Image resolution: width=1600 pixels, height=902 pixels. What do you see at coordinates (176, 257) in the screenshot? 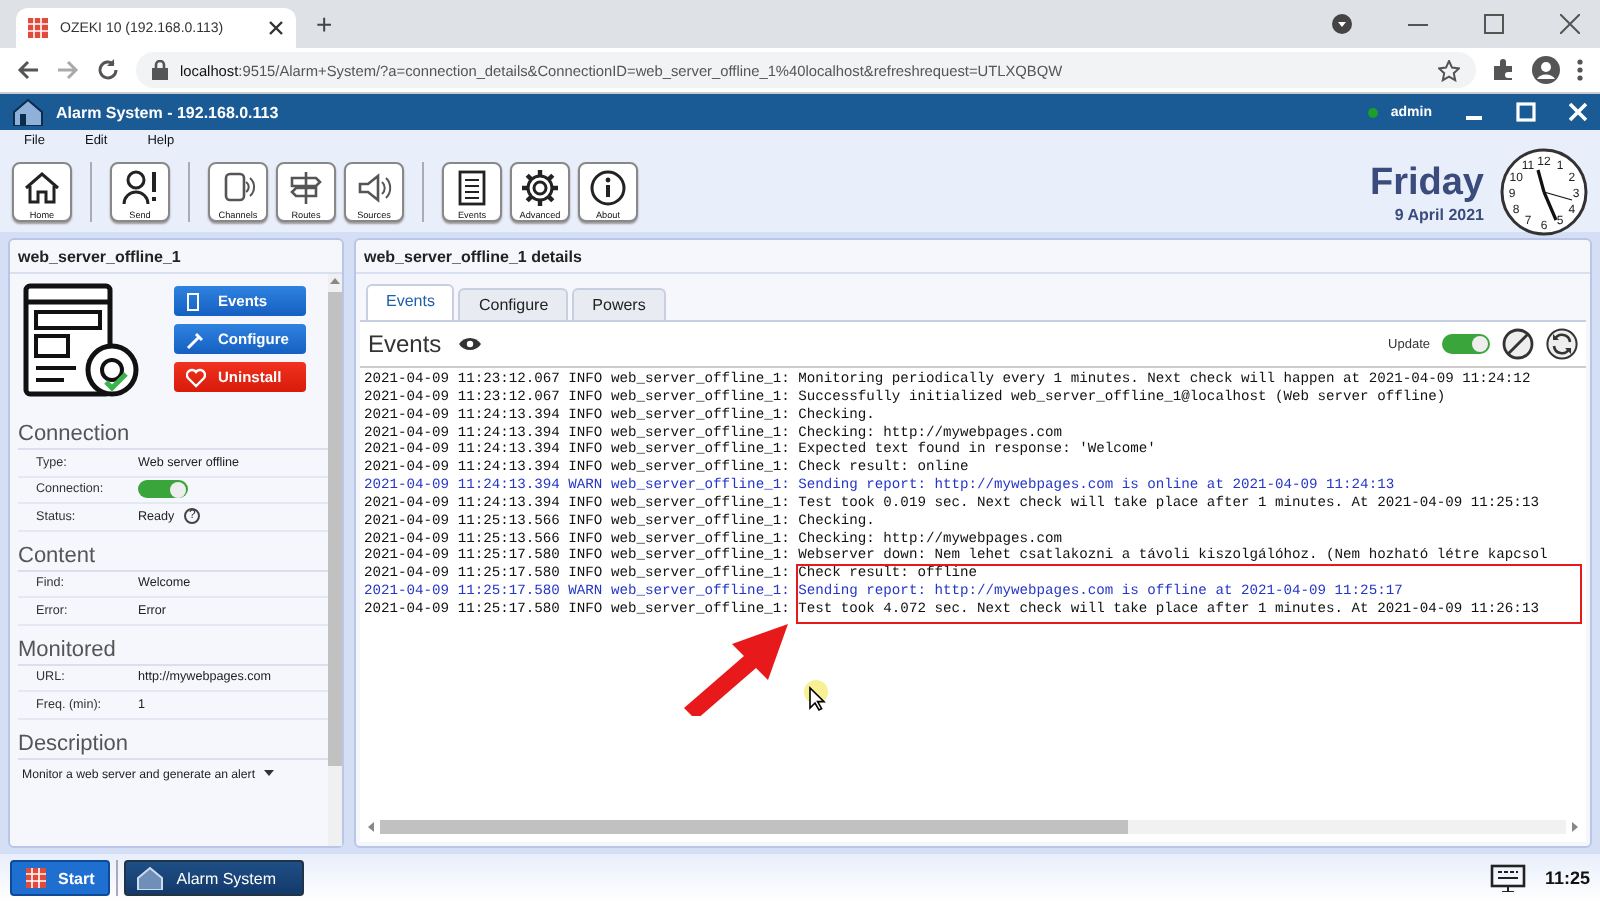
I see `panel-title: web_server_offline_1` at bounding box center [176, 257].